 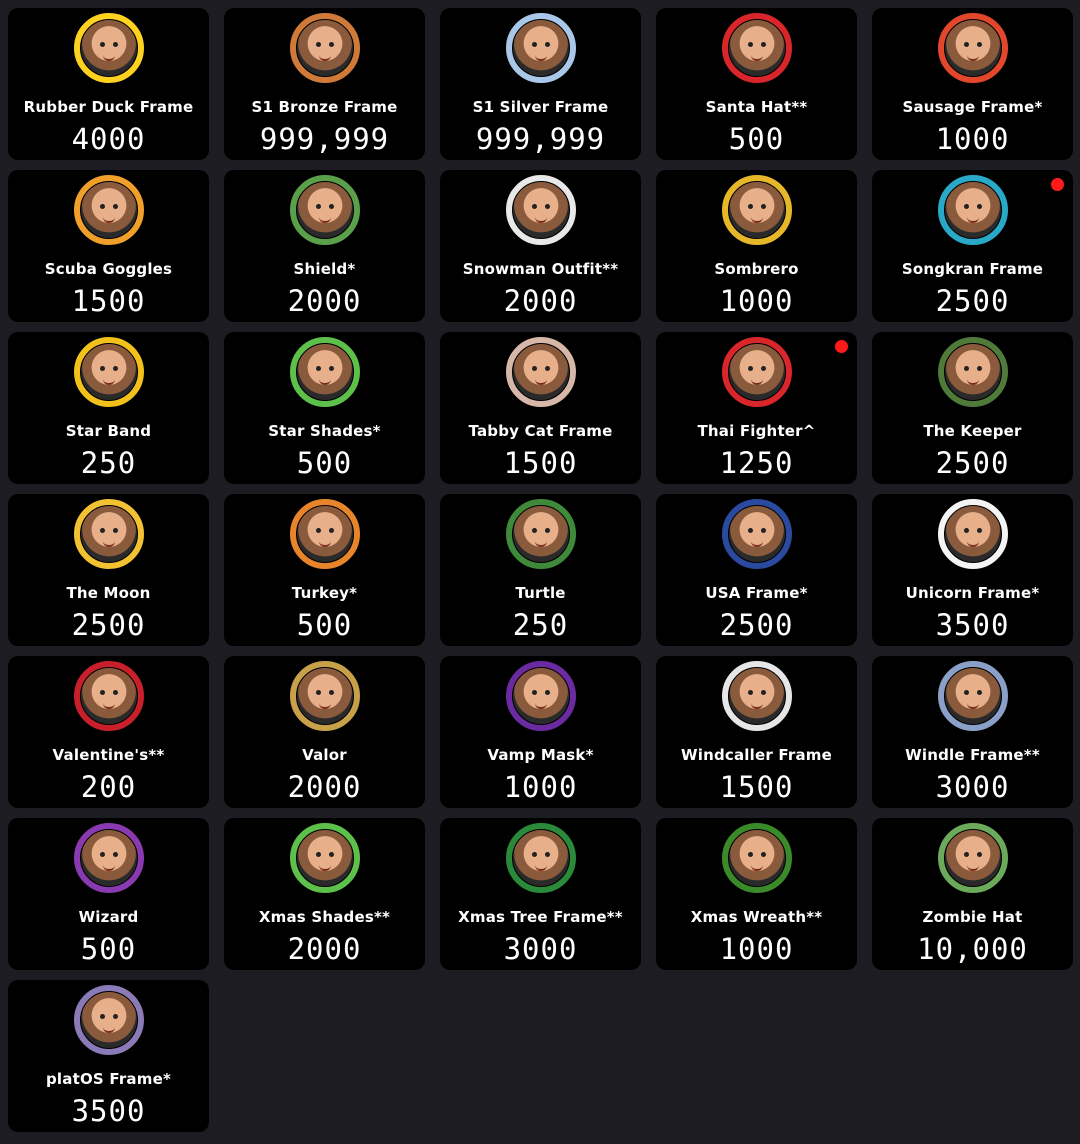 What do you see at coordinates (756, 917) in the screenshot?
I see `item-name: Xmas Wreath**` at bounding box center [756, 917].